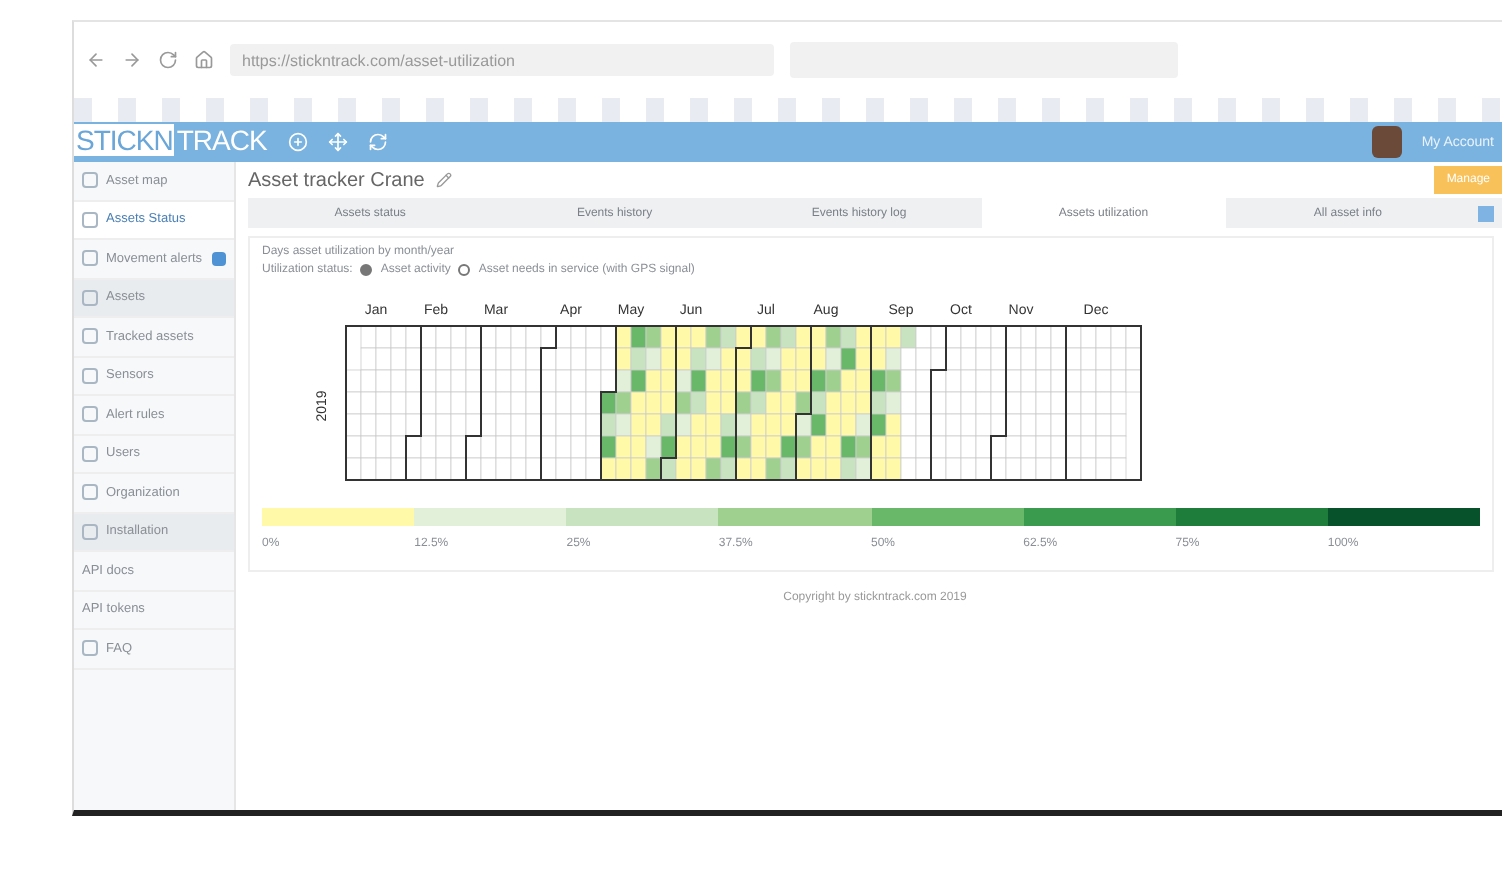  Describe the element at coordinates (221, 140) in the screenshot. I see `logo-text: TRACK` at that location.